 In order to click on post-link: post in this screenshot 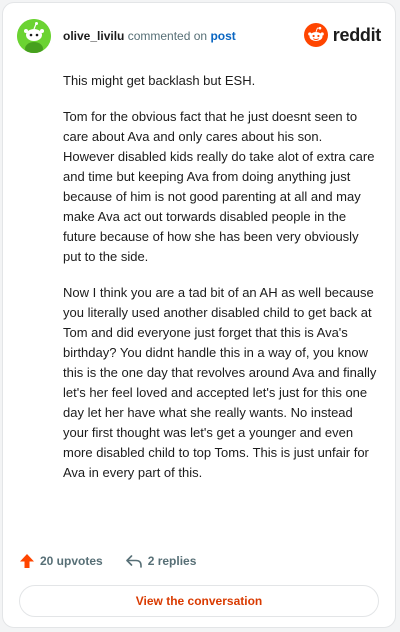, I will do `click(222, 36)`.